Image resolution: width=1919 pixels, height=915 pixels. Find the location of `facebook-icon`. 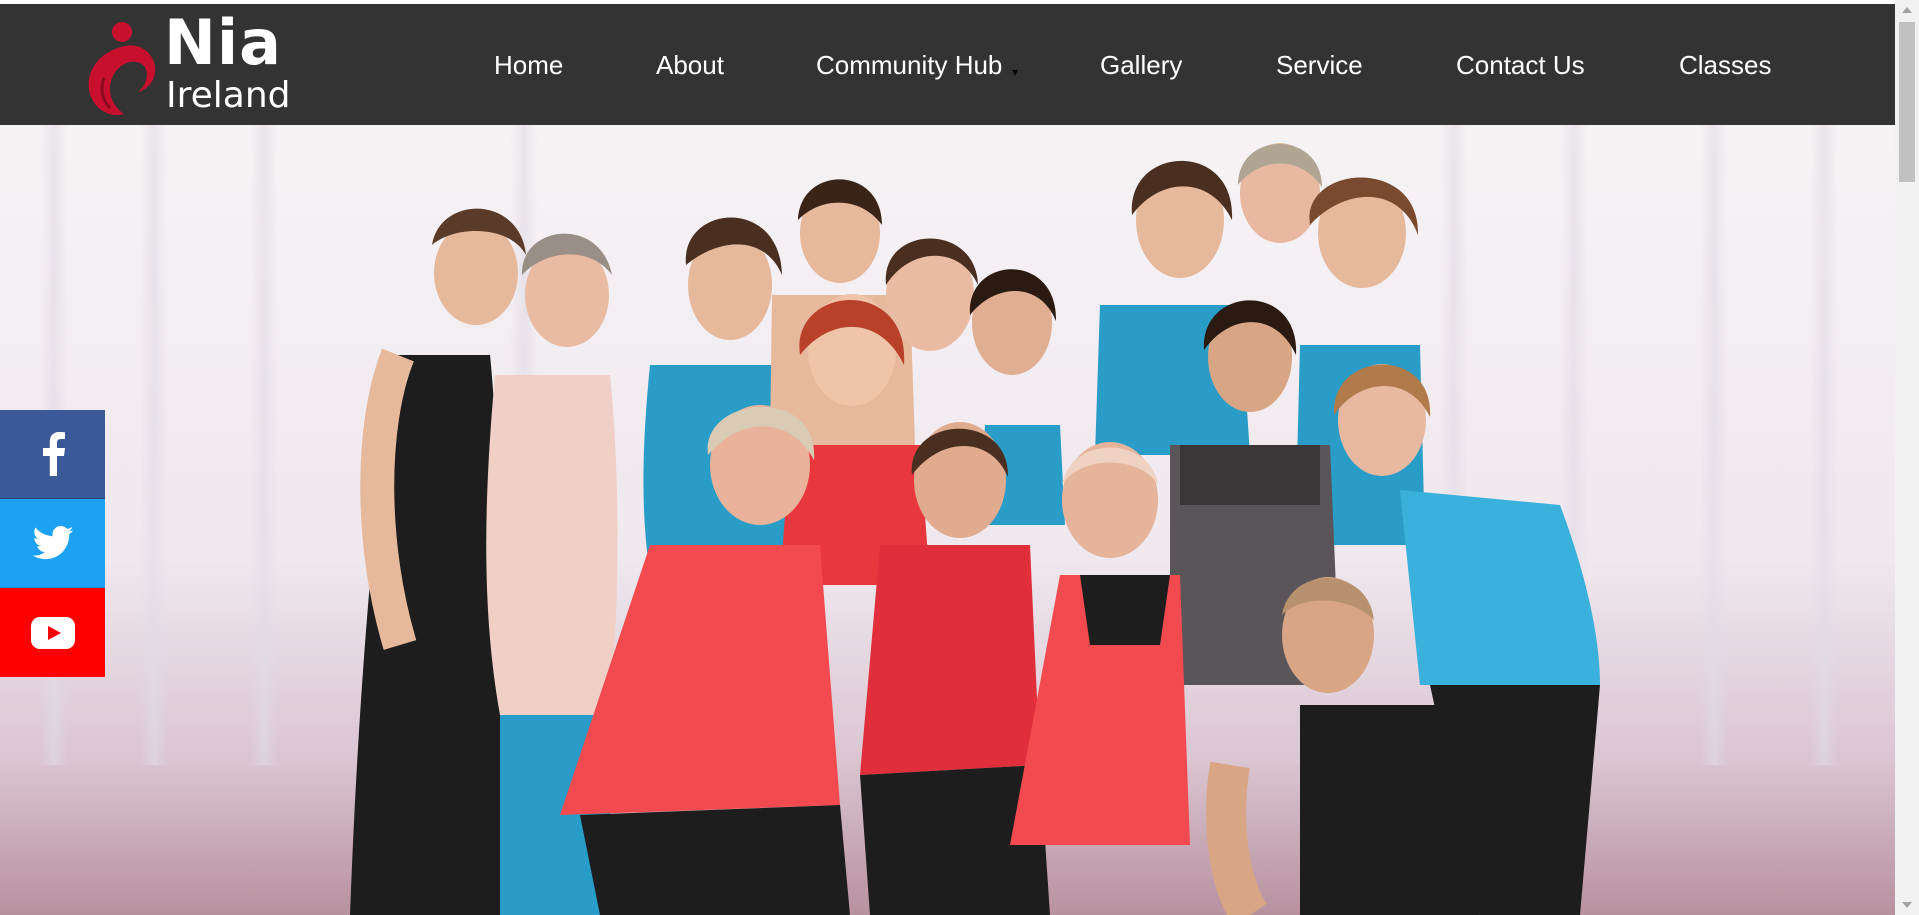

facebook-icon is located at coordinates (53, 454).